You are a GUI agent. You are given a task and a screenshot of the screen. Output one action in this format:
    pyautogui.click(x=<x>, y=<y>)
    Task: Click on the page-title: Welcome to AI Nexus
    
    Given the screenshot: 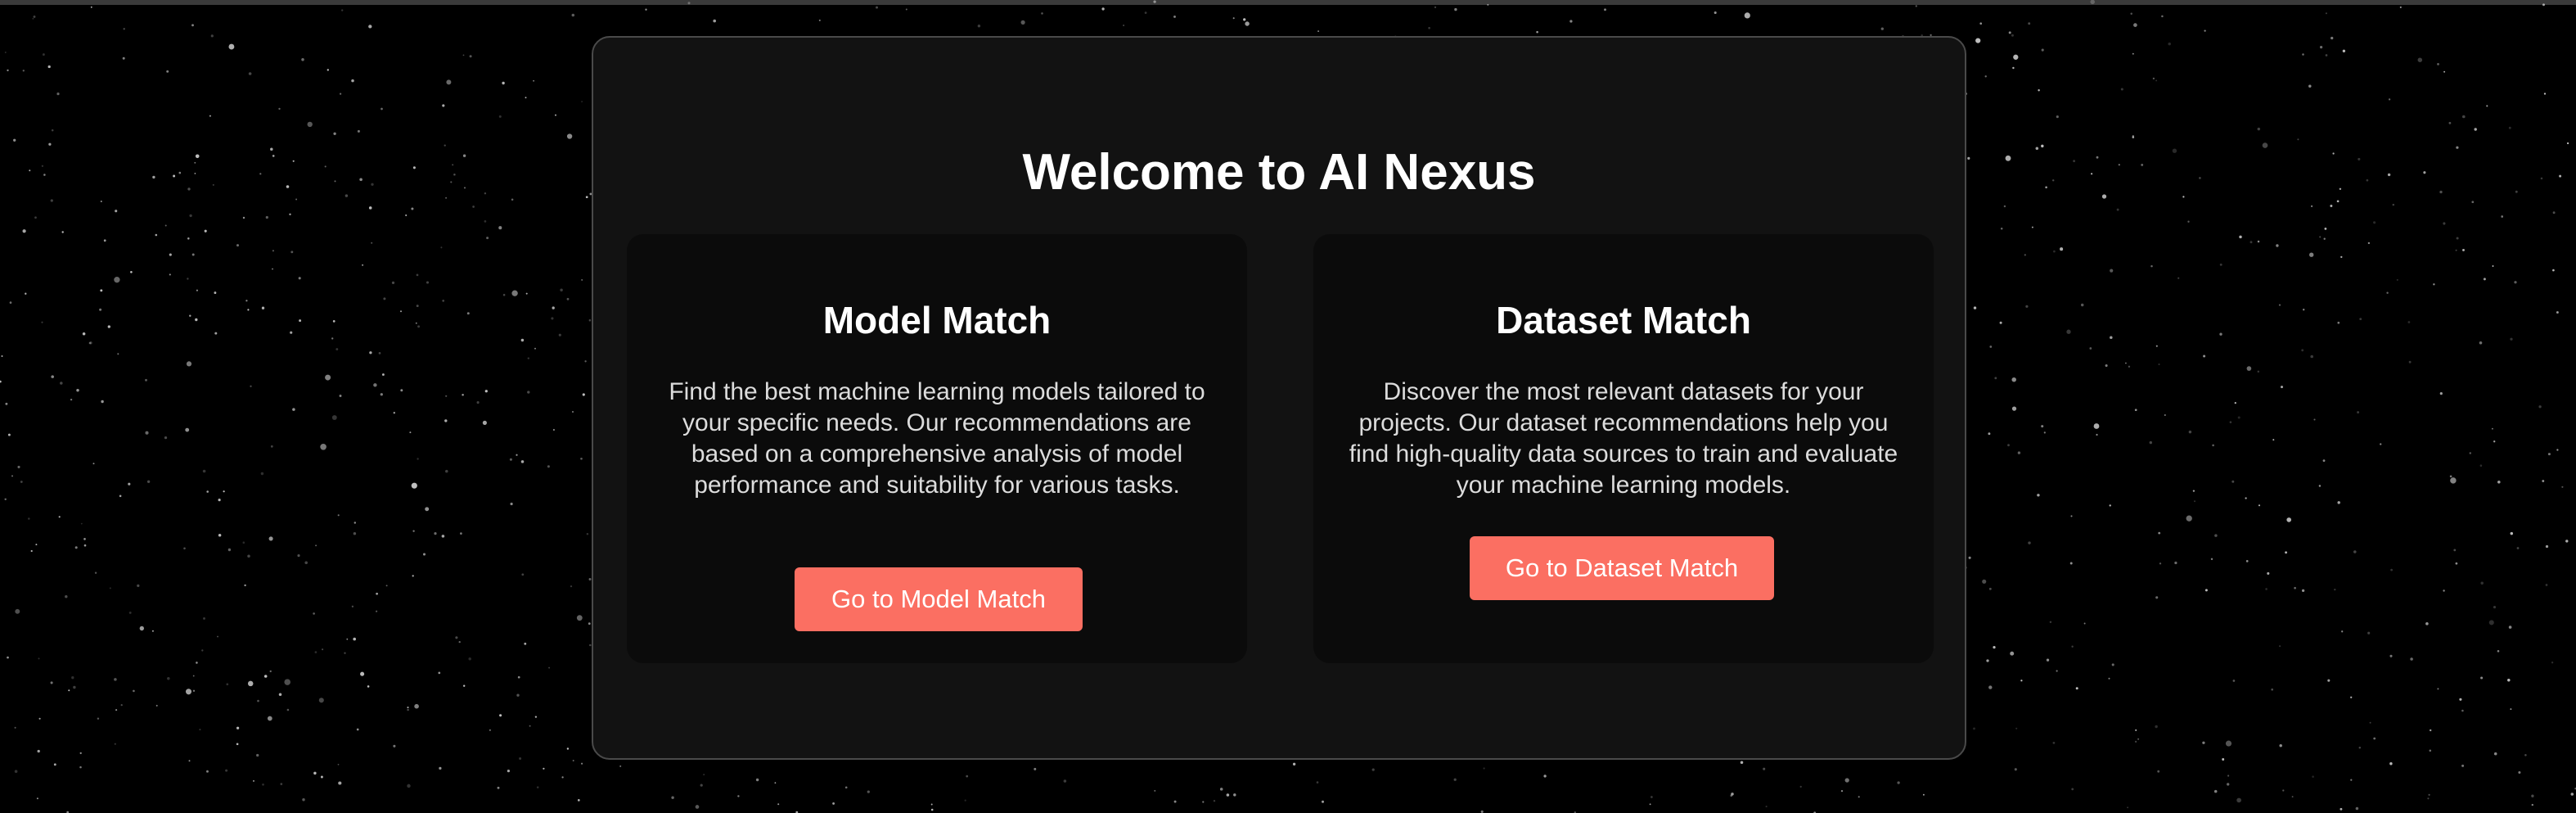 What is the action you would take?
    pyautogui.click(x=1279, y=172)
    